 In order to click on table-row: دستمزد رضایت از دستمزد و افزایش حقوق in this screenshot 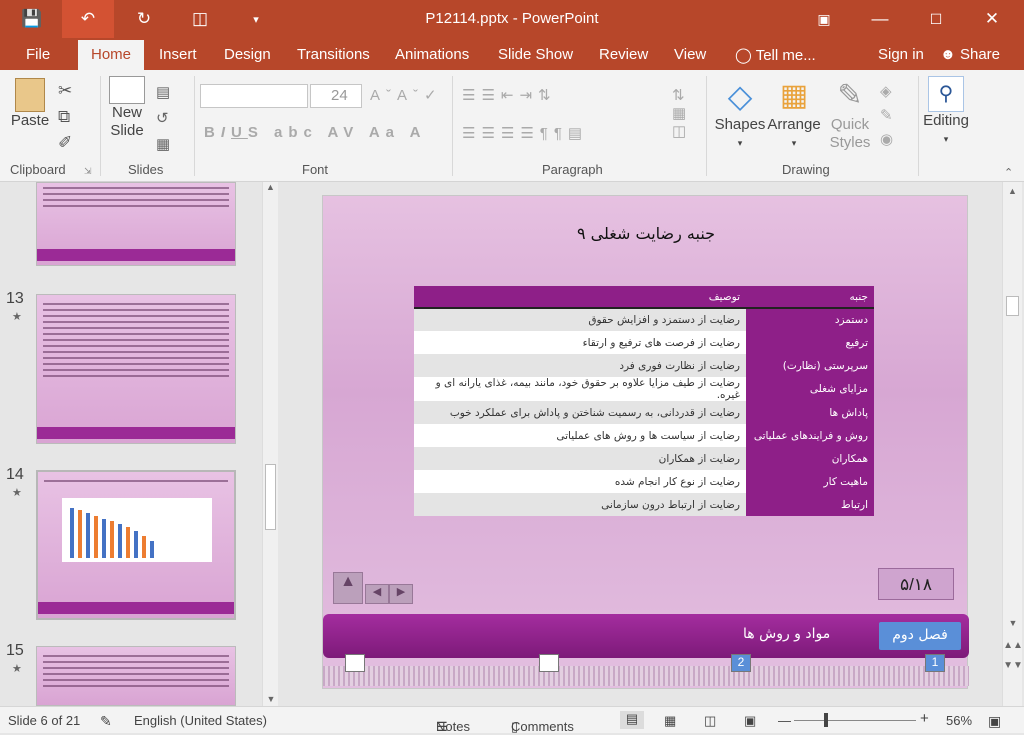, I will do `click(644, 319)`.